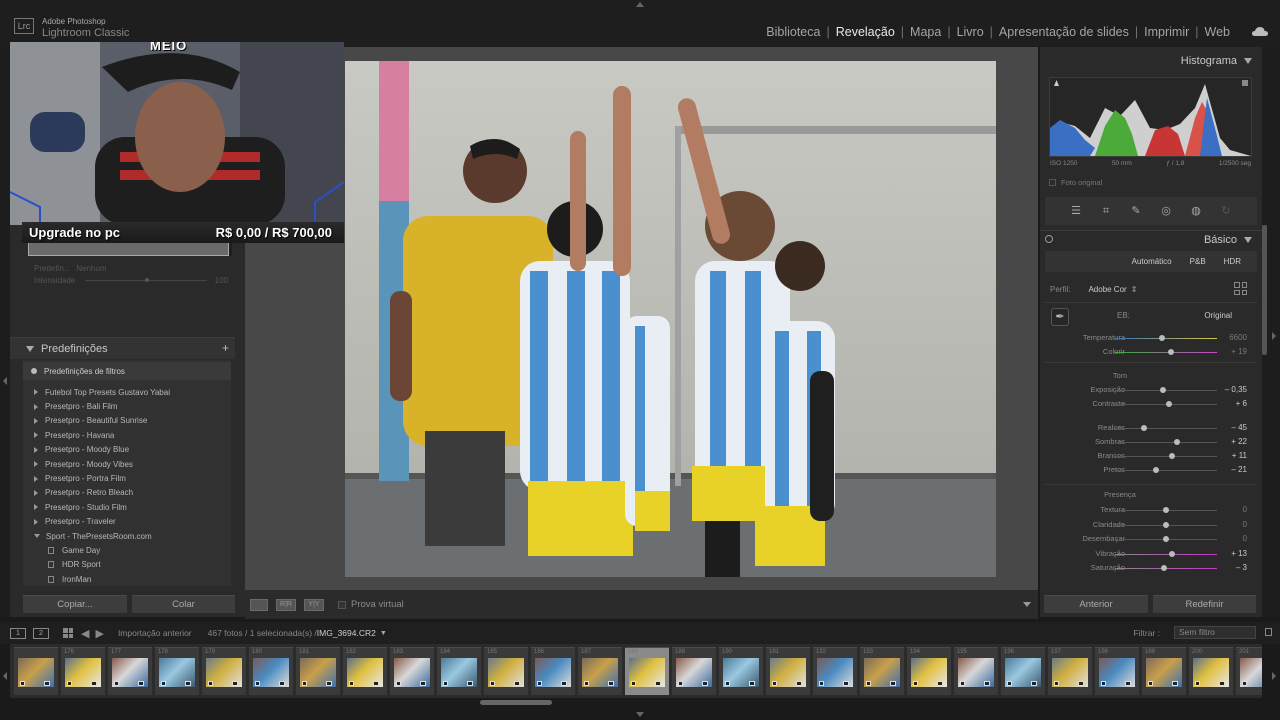  Describe the element at coordinates (1064, 32) in the screenshot. I see `module-4: Apresentação de slides` at that location.